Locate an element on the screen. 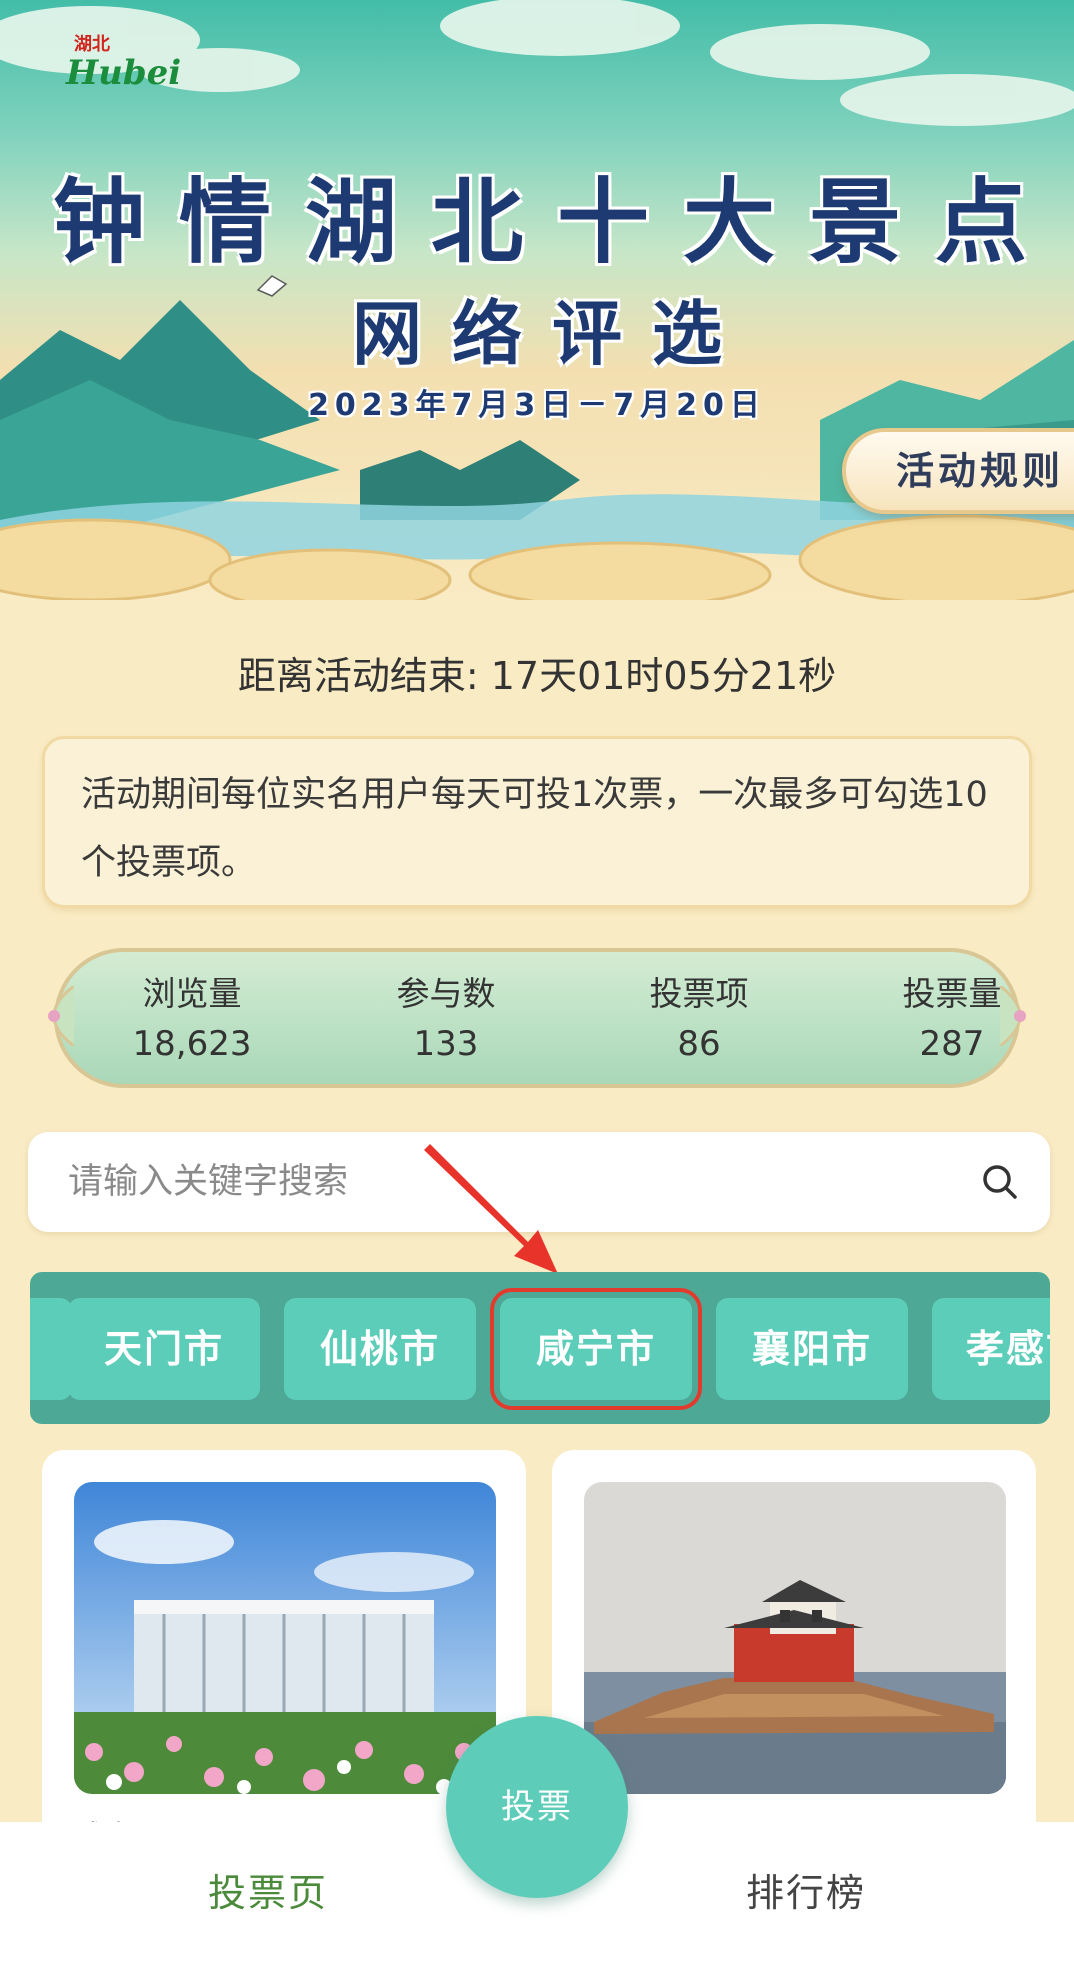 Image resolution: width=1074 pixels, height=1964 pixels. stat-label: 投票量 is located at coordinates (952, 993).